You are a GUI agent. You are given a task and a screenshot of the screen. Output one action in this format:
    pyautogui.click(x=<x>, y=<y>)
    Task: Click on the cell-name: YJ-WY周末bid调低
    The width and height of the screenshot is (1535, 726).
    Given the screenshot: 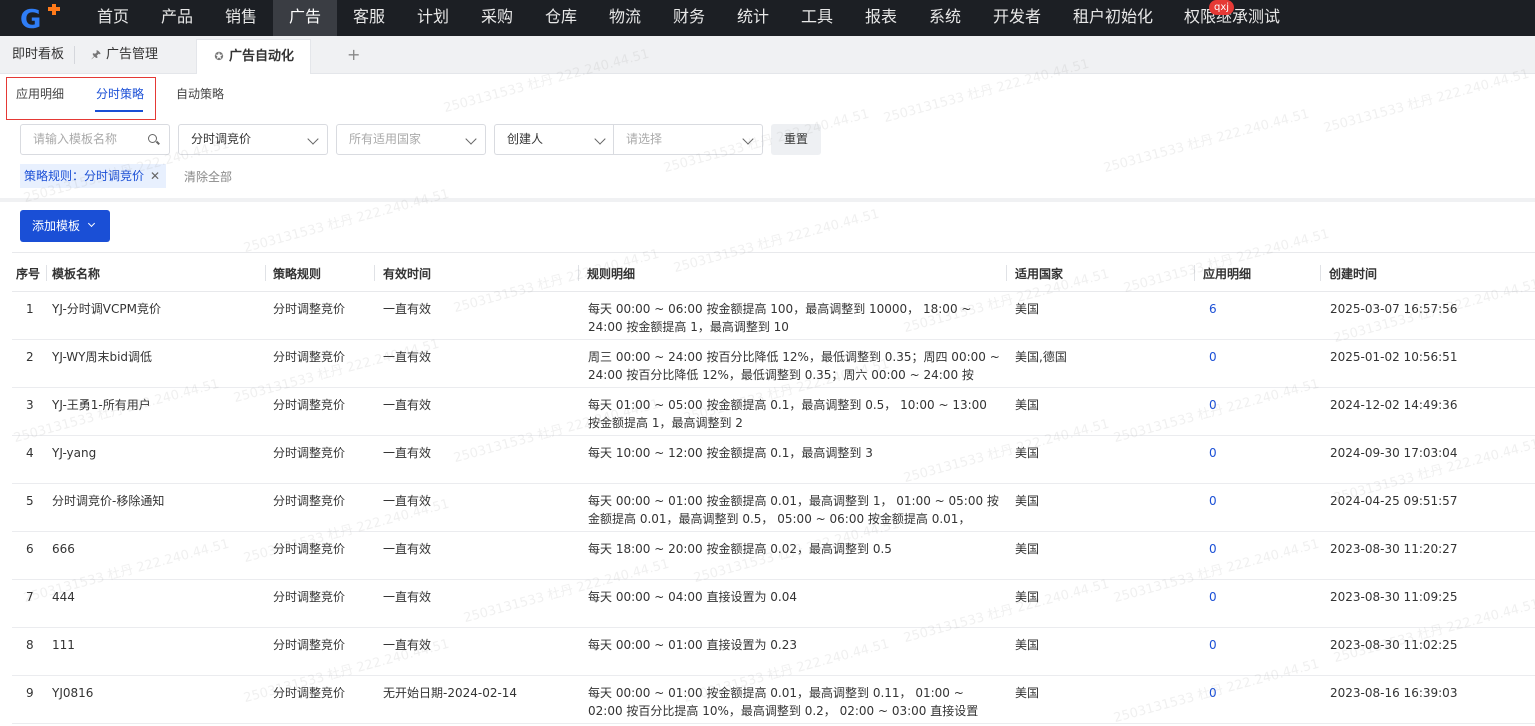 What is the action you would take?
    pyautogui.click(x=102, y=357)
    